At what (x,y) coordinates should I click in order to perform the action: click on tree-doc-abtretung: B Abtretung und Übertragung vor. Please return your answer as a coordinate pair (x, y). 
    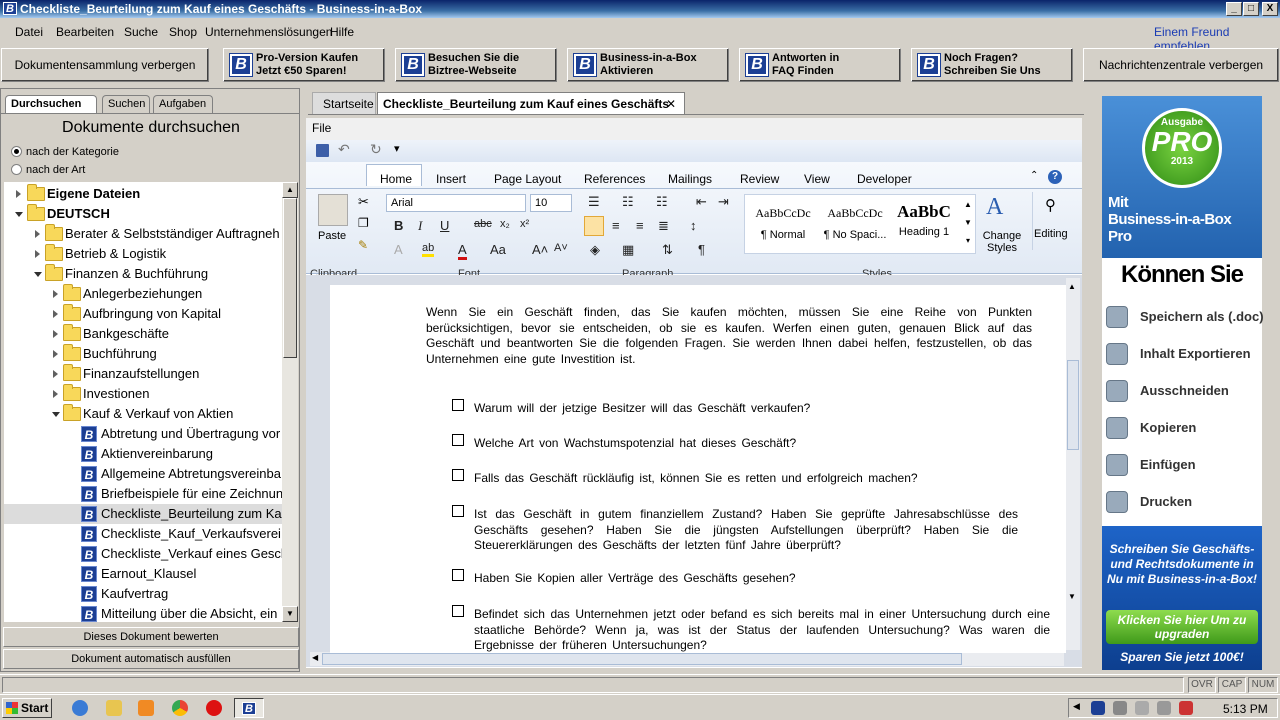
    Looking at the image, I should click on (143, 434).